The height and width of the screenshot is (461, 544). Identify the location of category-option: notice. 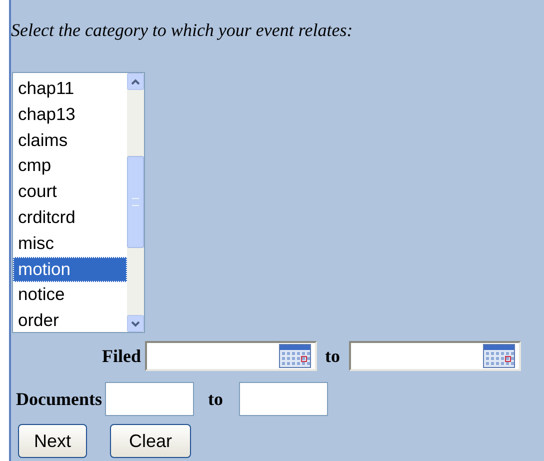
(70, 295).